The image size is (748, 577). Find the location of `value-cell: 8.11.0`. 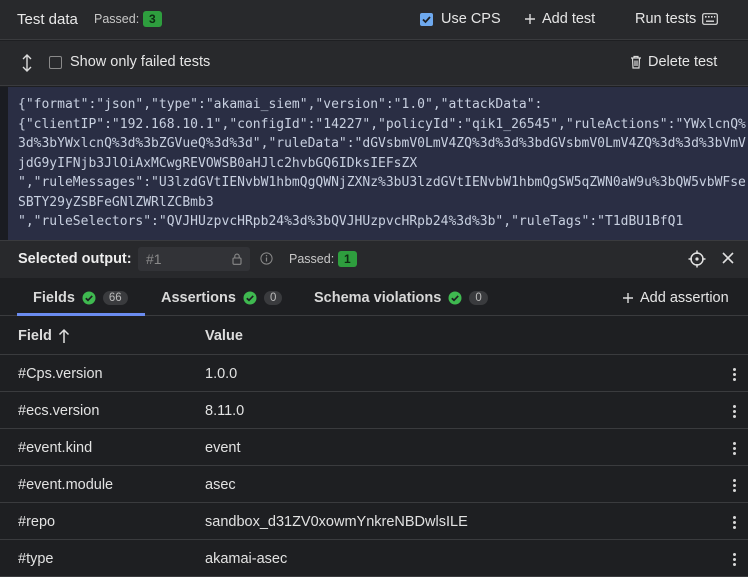

value-cell: 8.11.0 is located at coordinates (225, 411).